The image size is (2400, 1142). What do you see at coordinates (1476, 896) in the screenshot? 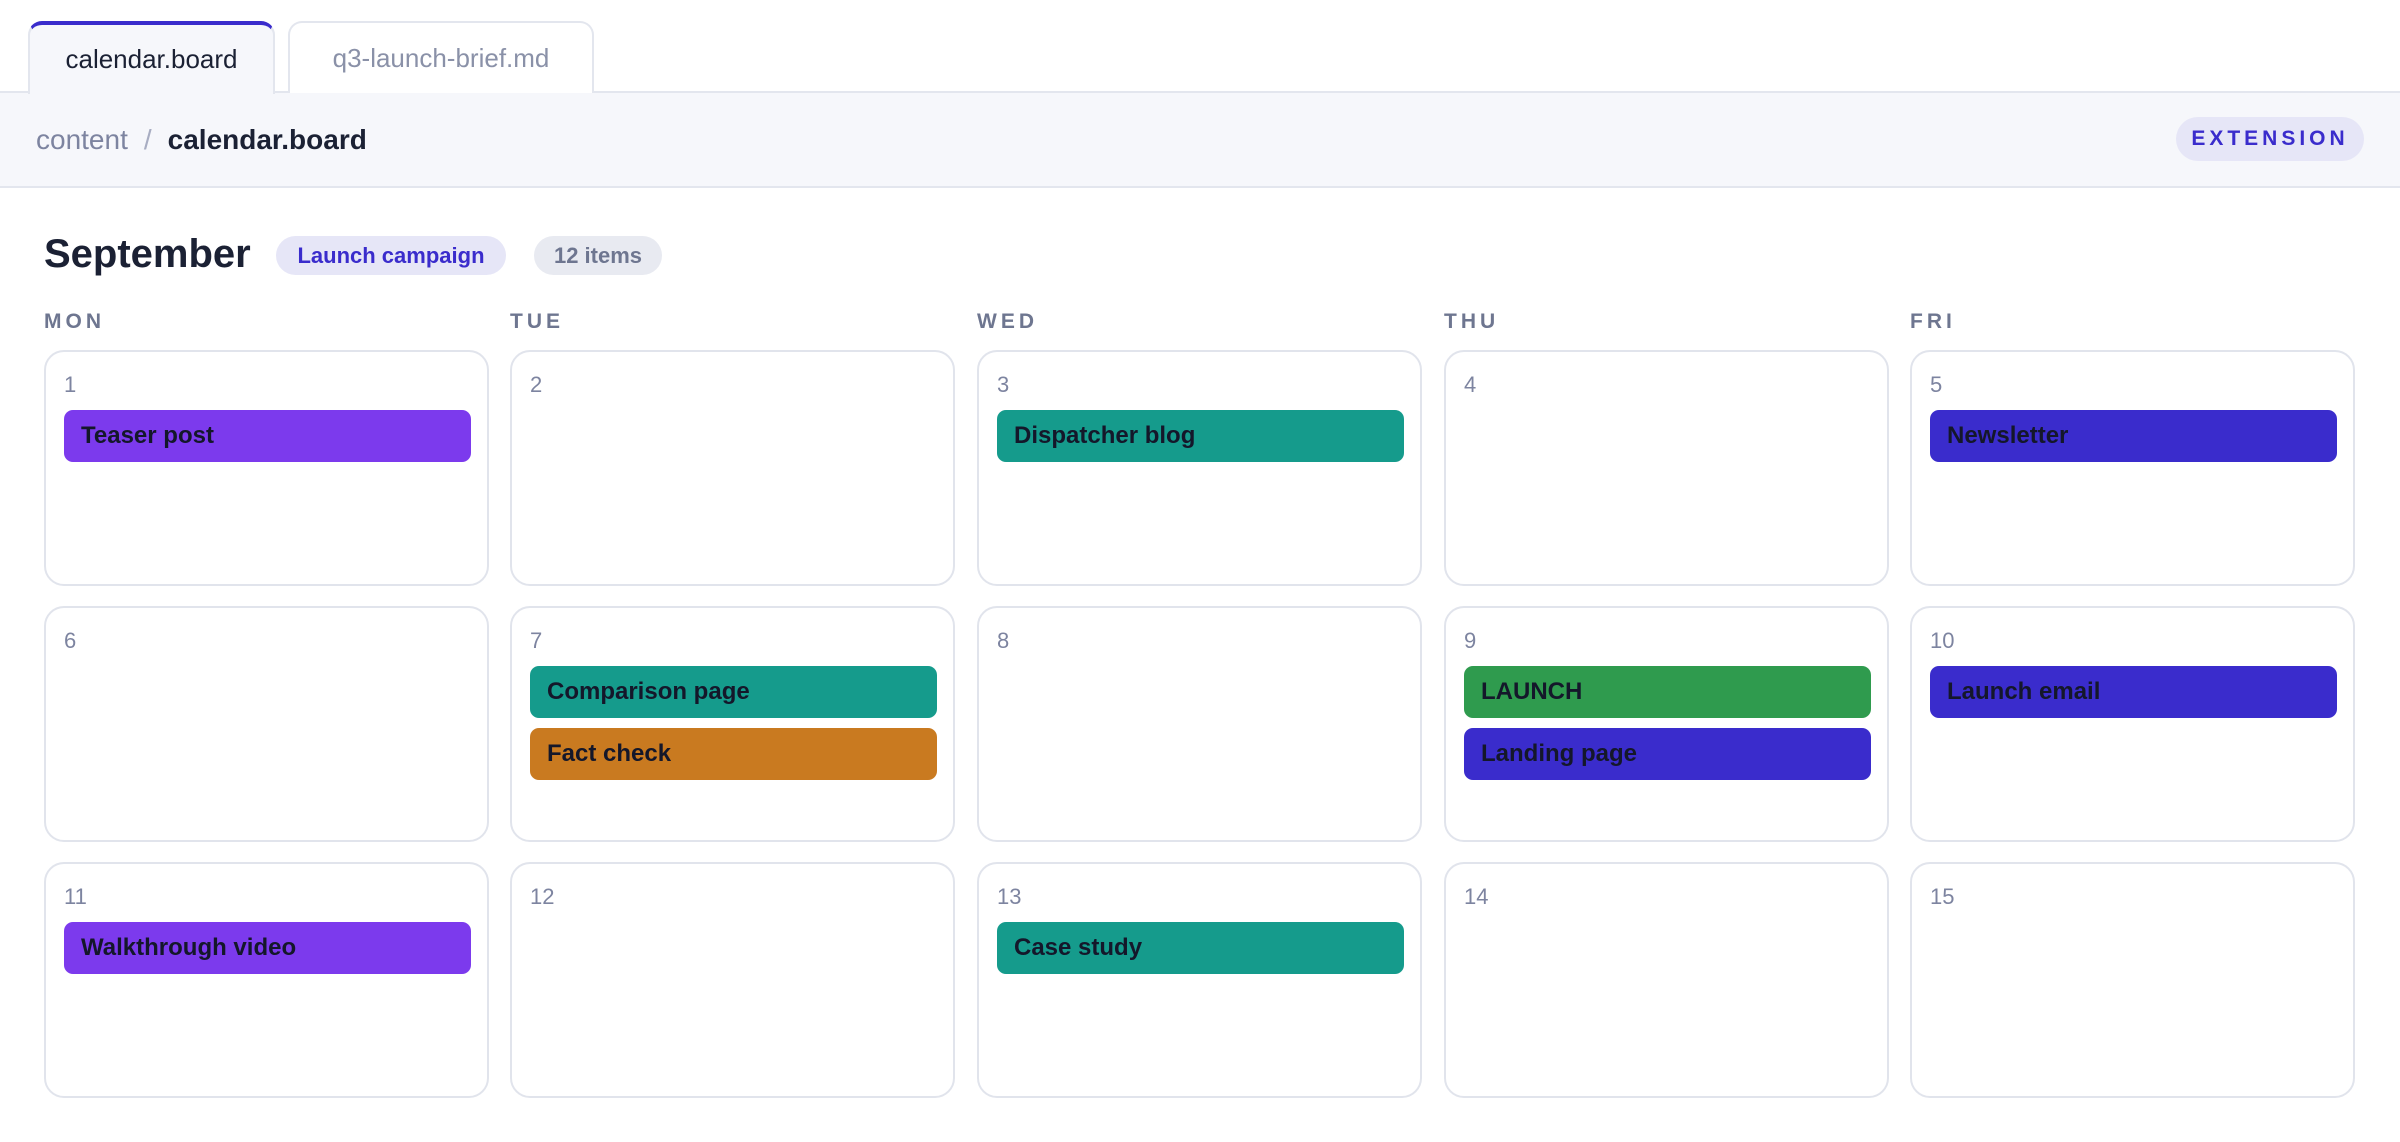
I see `day-number: 14` at bounding box center [1476, 896].